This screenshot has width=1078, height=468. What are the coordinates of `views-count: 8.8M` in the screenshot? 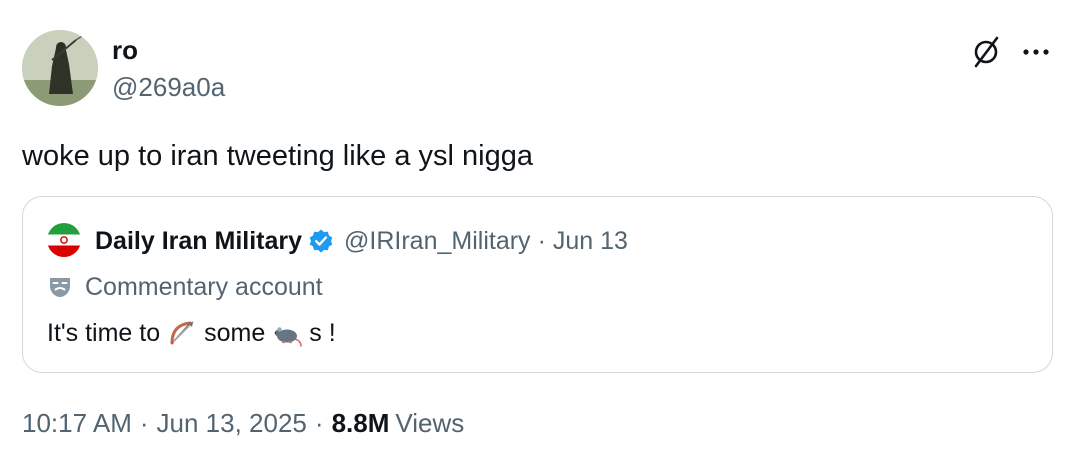 It's located at (361, 423).